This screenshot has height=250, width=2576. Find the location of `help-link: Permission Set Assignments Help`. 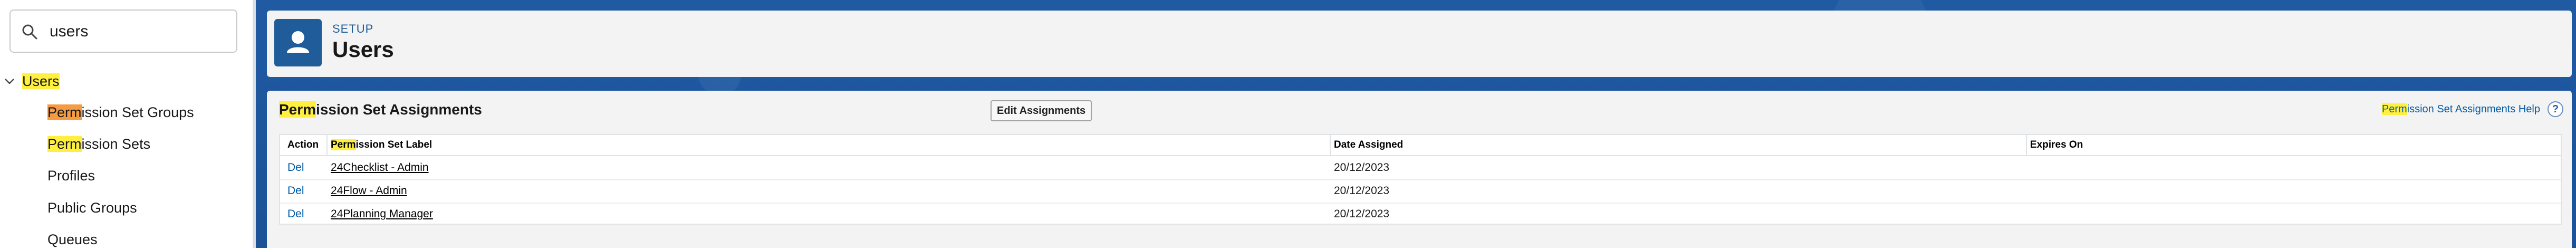

help-link: Permission Set Assignments Help is located at coordinates (2460, 109).